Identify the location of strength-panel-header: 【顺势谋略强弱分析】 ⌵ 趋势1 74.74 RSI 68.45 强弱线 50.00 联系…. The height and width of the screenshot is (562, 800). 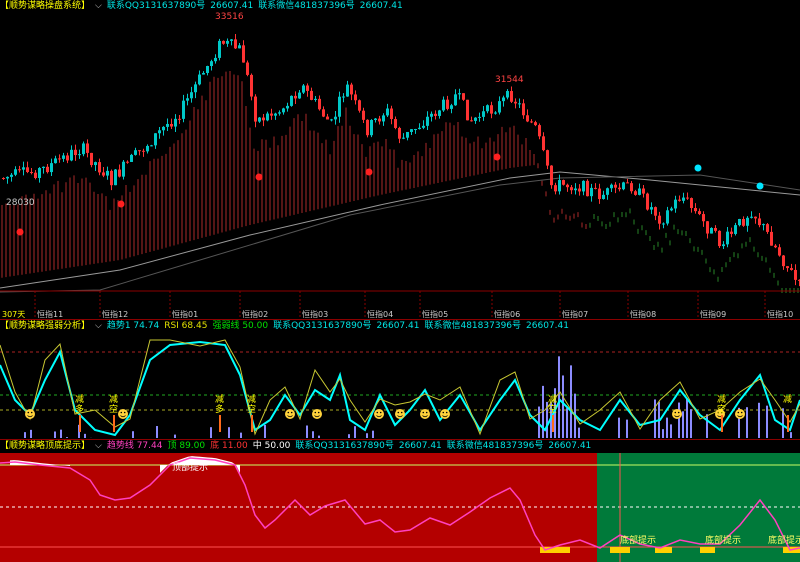
(287, 326).